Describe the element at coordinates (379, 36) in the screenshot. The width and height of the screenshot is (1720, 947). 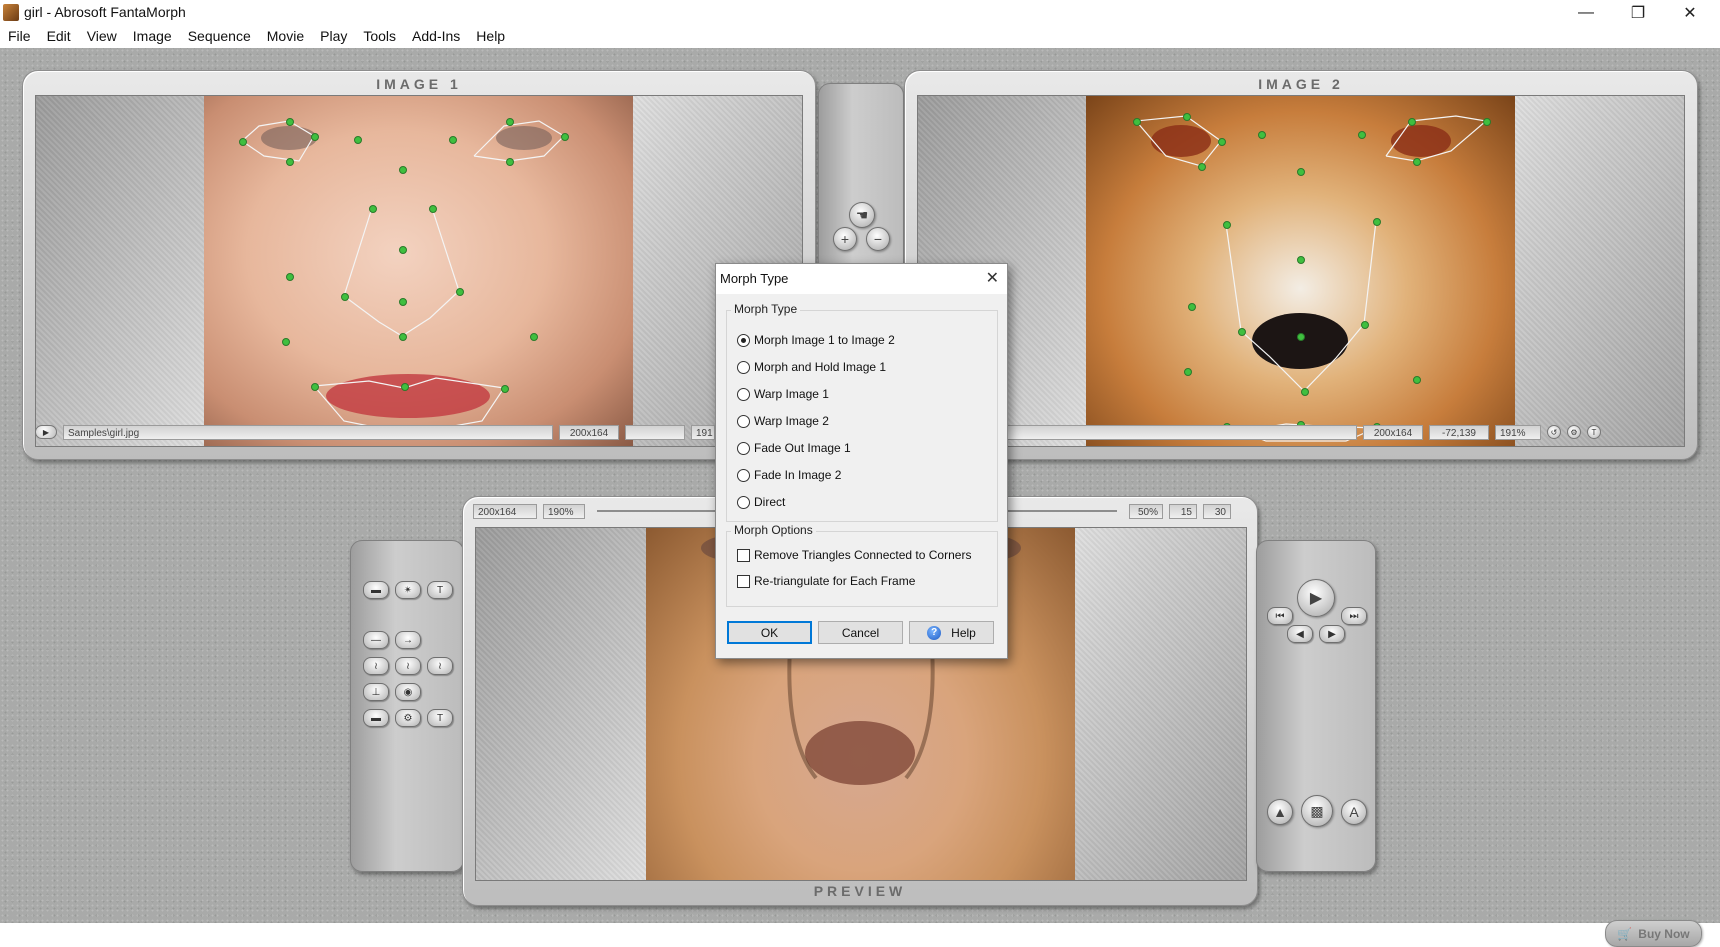
I see `menu-tools: Tools` at that location.